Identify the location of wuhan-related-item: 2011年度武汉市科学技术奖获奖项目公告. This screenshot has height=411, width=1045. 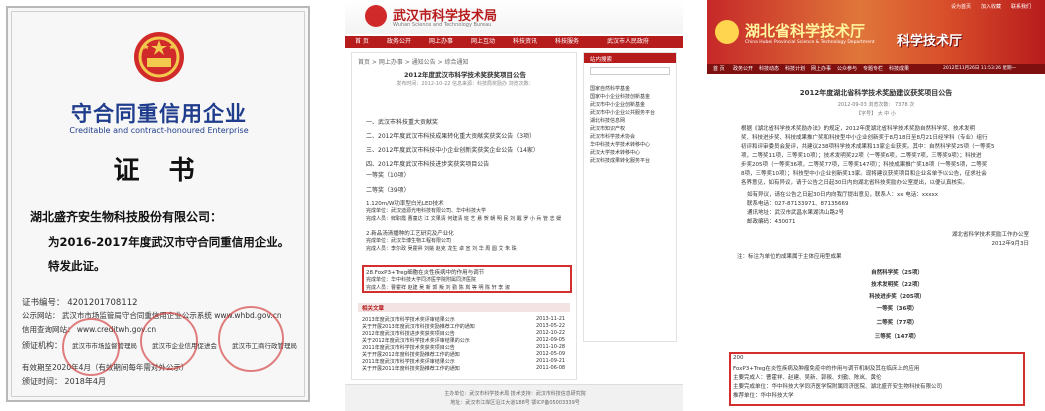
(442, 347).